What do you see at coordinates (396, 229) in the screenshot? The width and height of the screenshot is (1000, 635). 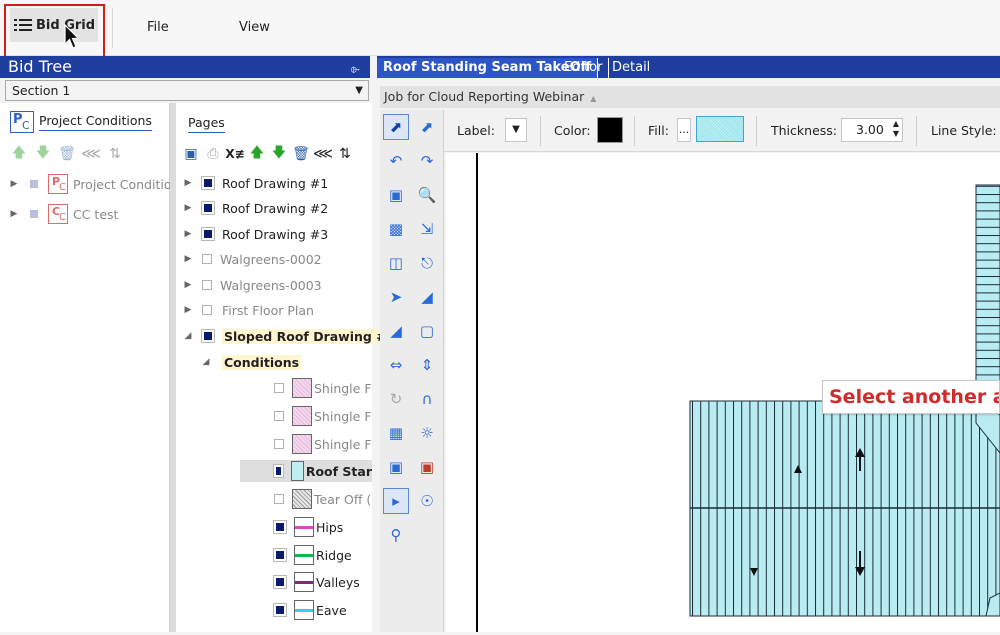 I see `layers-icon: ▩` at bounding box center [396, 229].